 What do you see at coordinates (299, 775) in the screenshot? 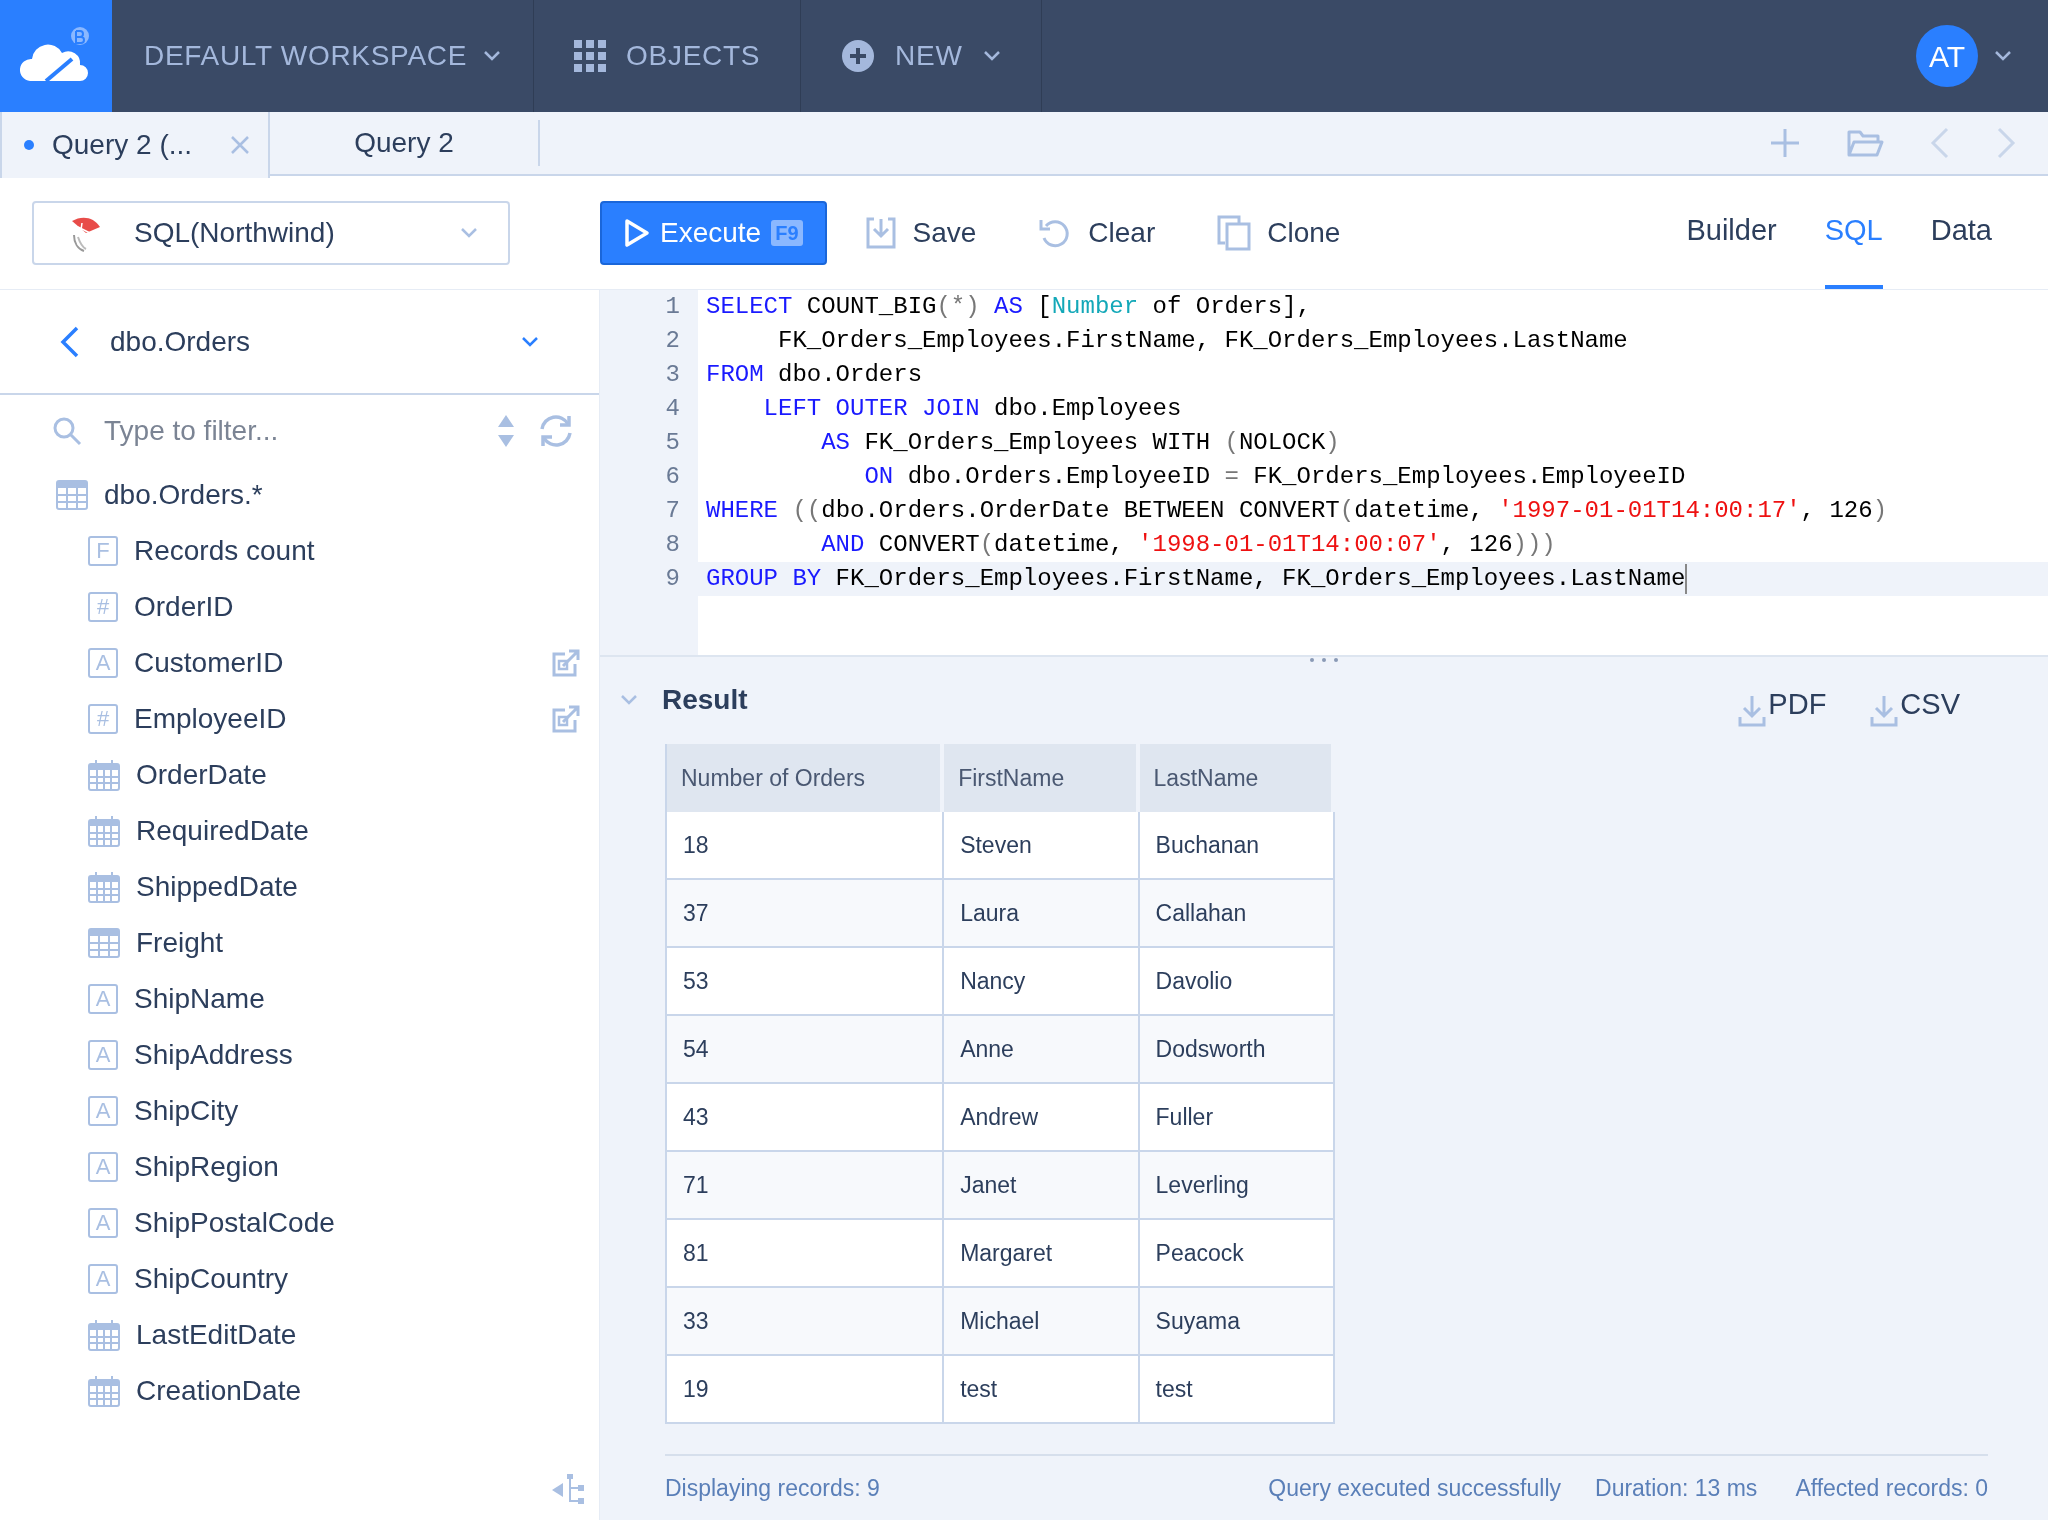
I see `tree-item: OrderDate` at bounding box center [299, 775].